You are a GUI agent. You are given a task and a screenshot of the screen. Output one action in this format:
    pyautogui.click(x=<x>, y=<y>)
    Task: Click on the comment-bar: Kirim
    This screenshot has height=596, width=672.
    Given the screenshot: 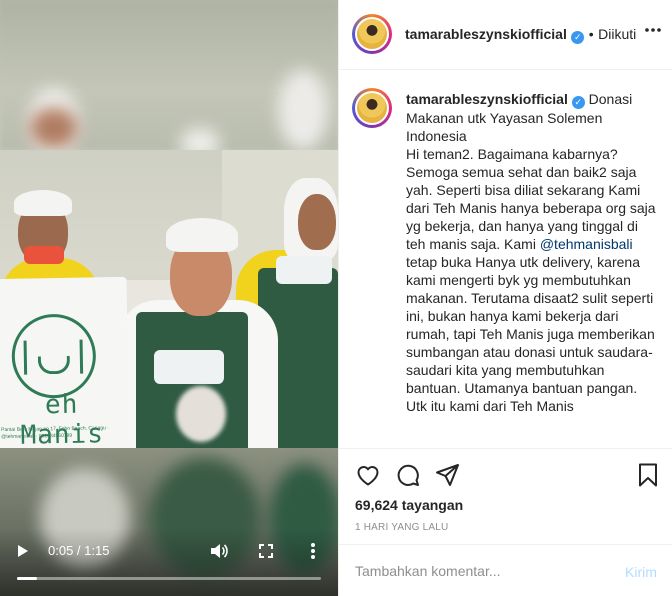 What is the action you would take?
    pyautogui.click(x=505, y=570)
    